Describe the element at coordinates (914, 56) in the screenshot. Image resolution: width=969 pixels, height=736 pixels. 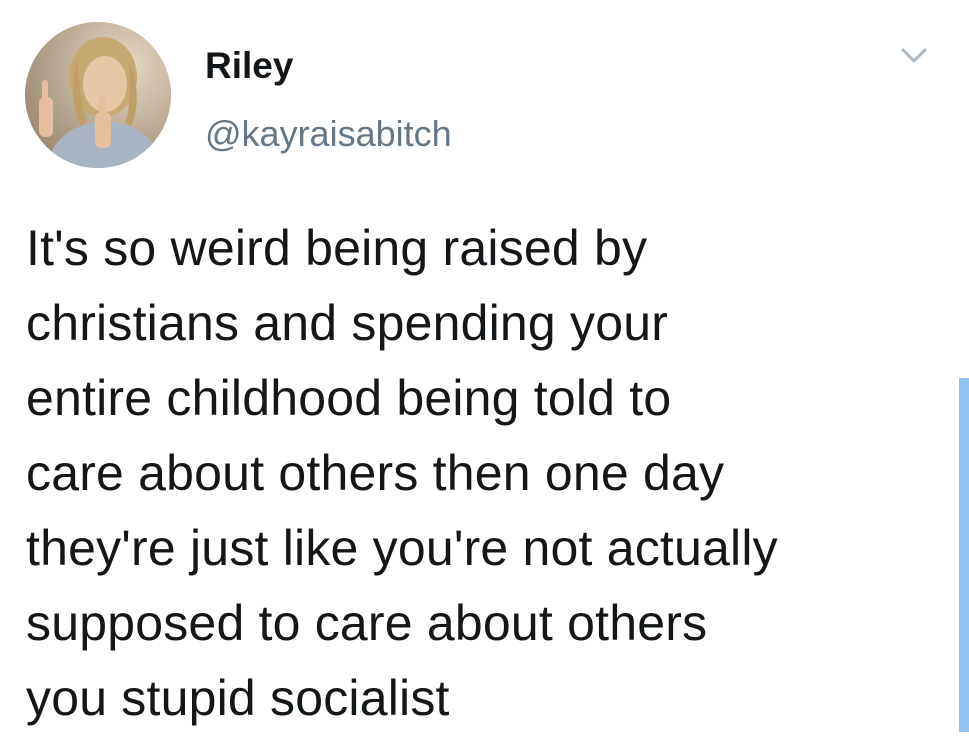
I see `chevron-down-icon` at that location.